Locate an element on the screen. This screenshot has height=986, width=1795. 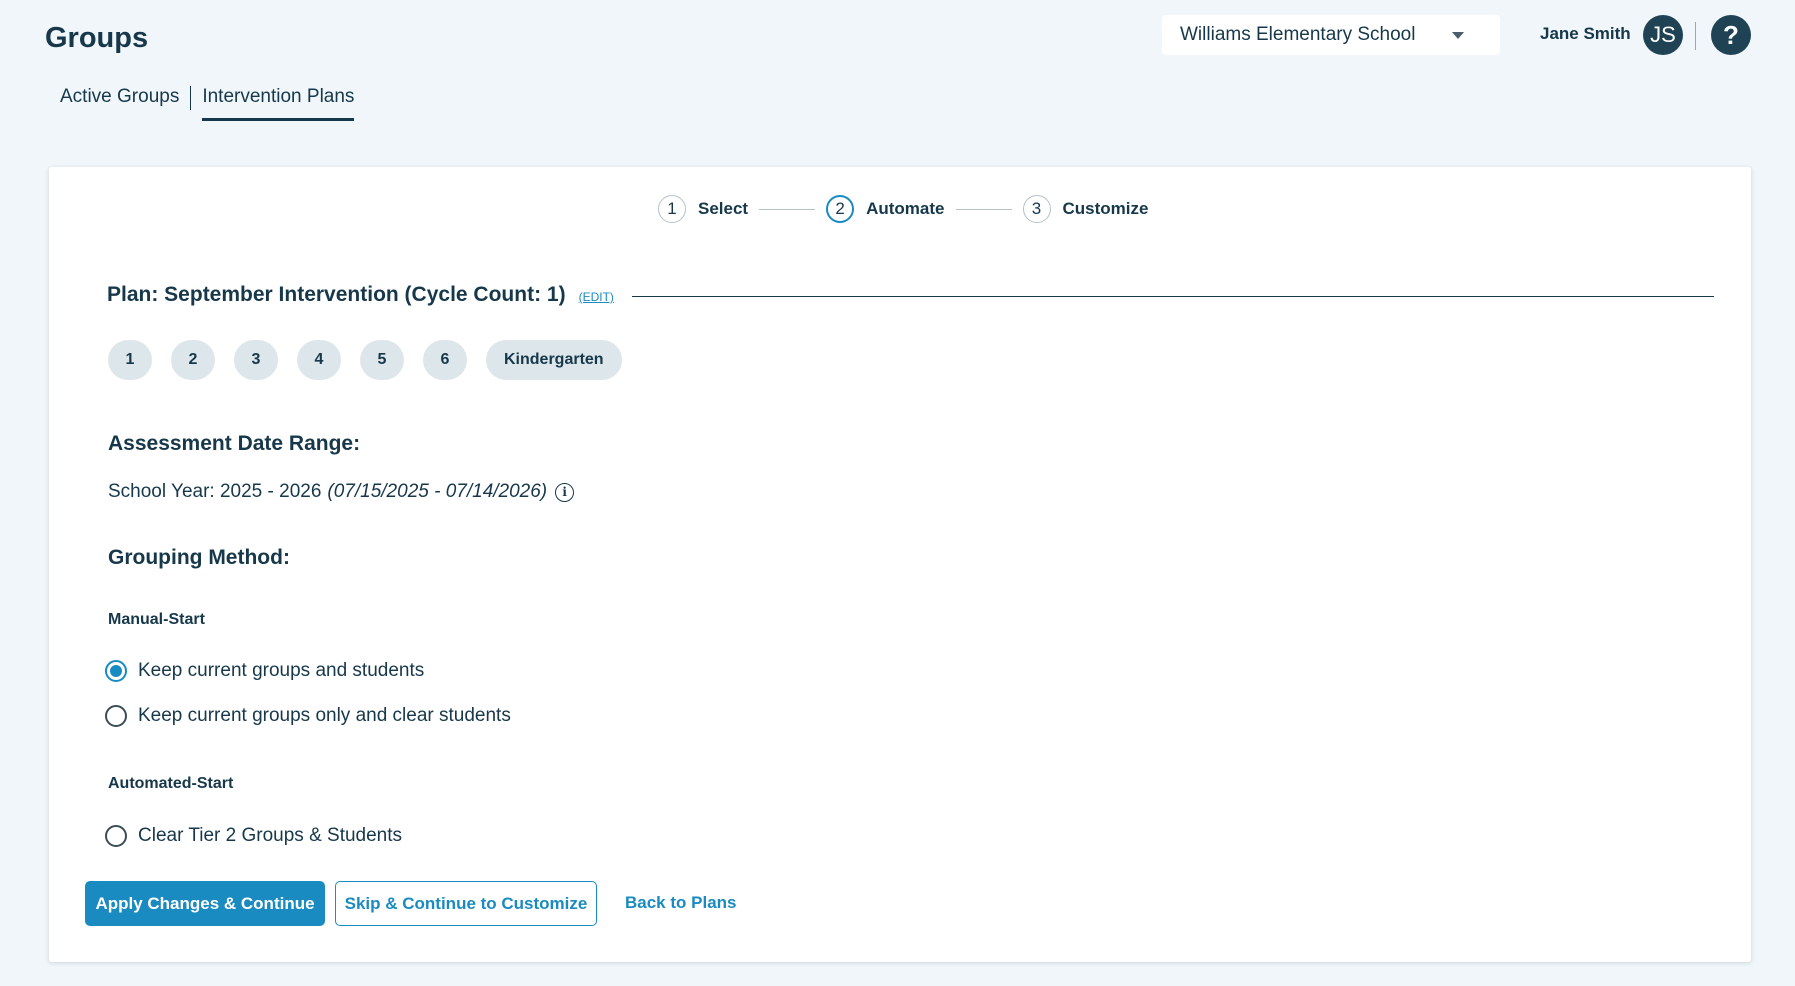
edit-plan-link: (EDIT) is located at coordinates (596, 297).